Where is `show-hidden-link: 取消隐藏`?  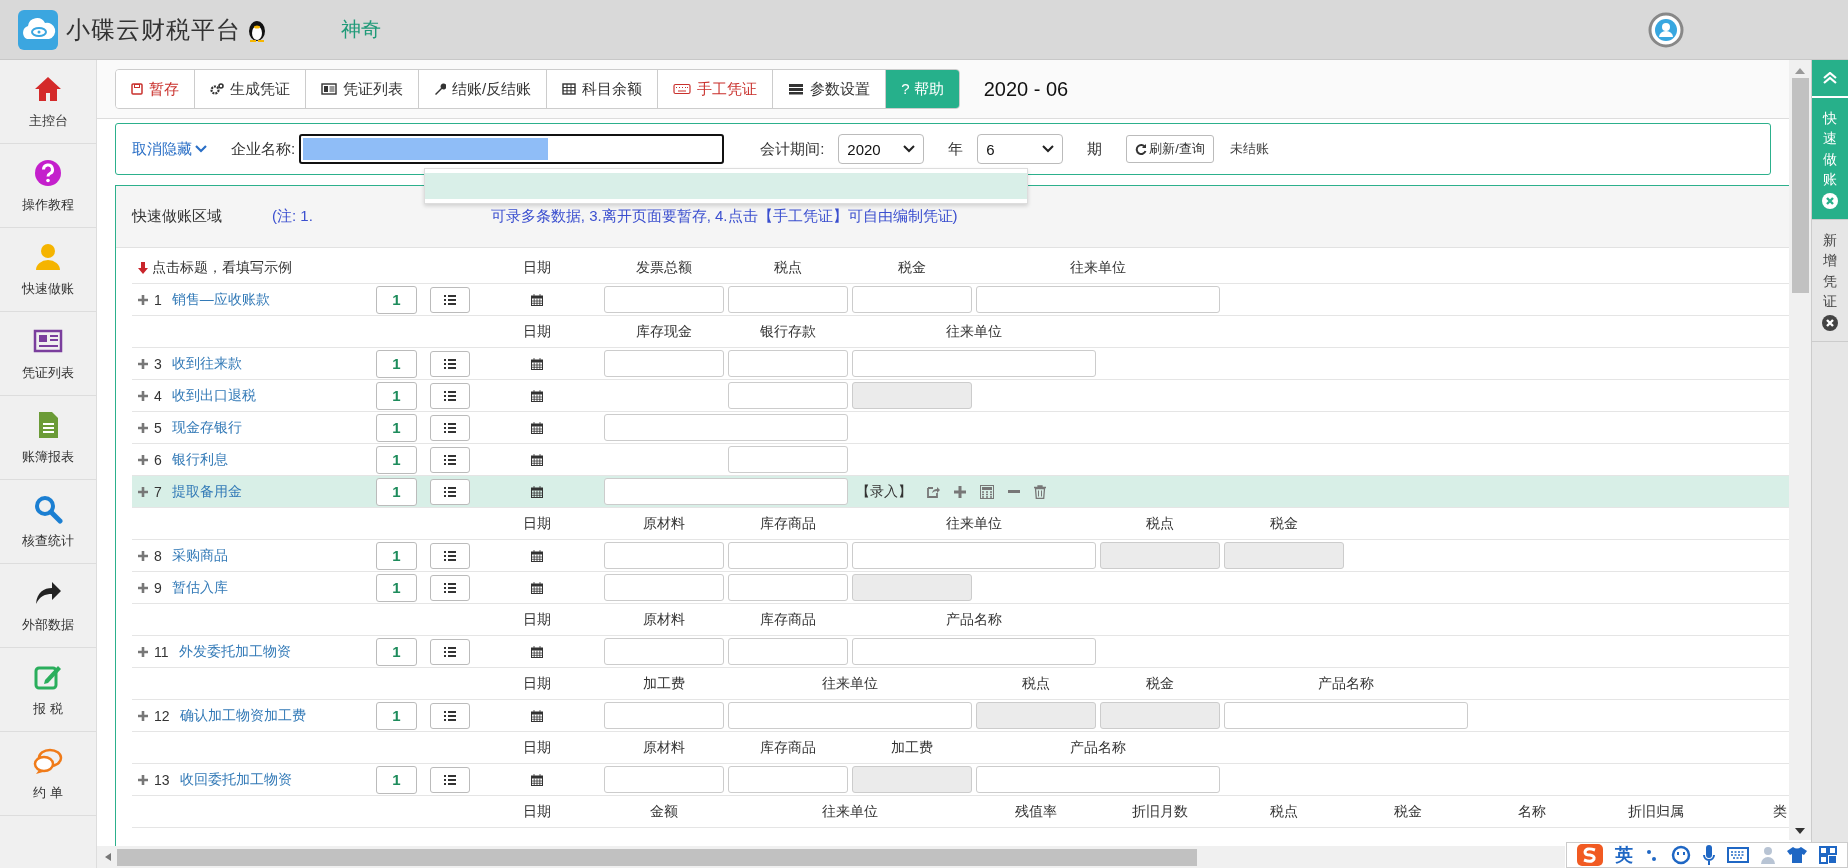
show-hidden-link: 取消隐藏 is located at coordinates (169, 149).